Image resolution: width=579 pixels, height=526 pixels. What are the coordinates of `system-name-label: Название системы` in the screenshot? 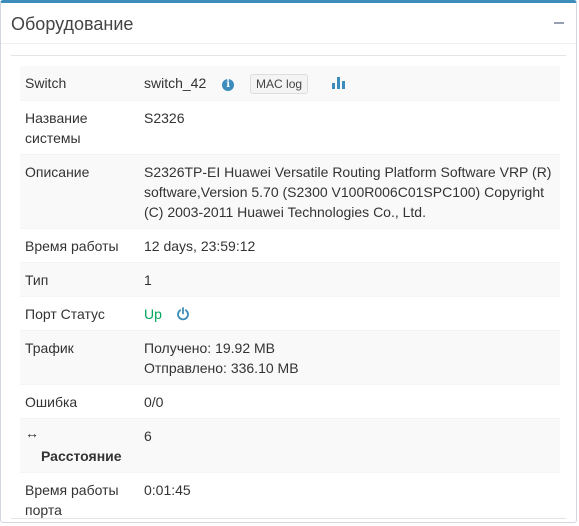 It's located at (79, 128).